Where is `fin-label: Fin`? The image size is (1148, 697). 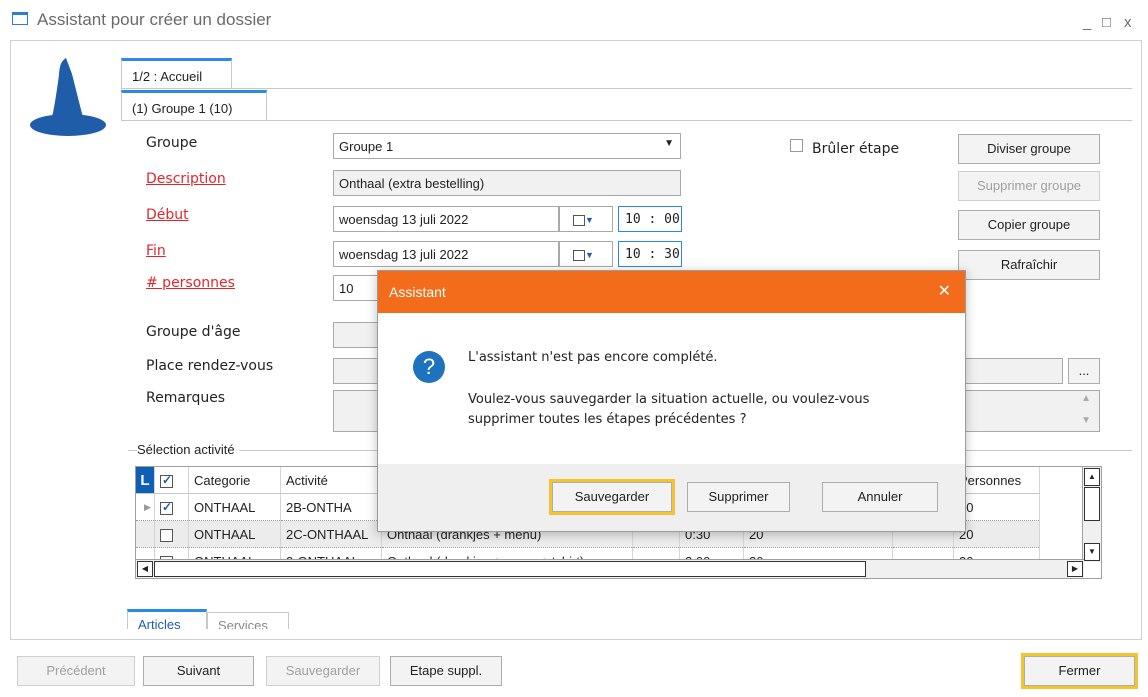
fin-label: Fin is located at coordinates (156, 251).